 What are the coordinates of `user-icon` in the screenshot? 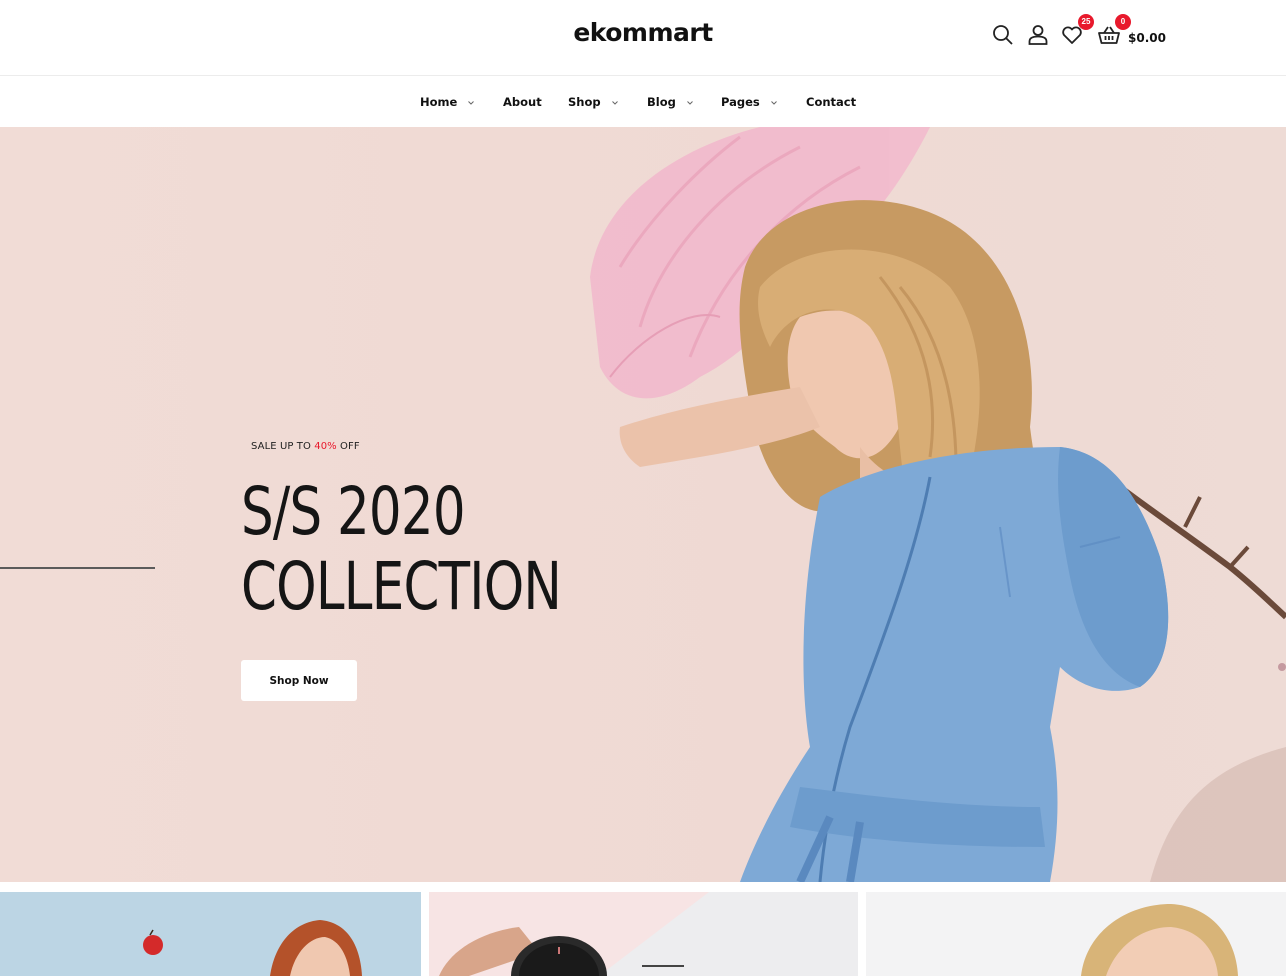 It's located at (1038, 35).